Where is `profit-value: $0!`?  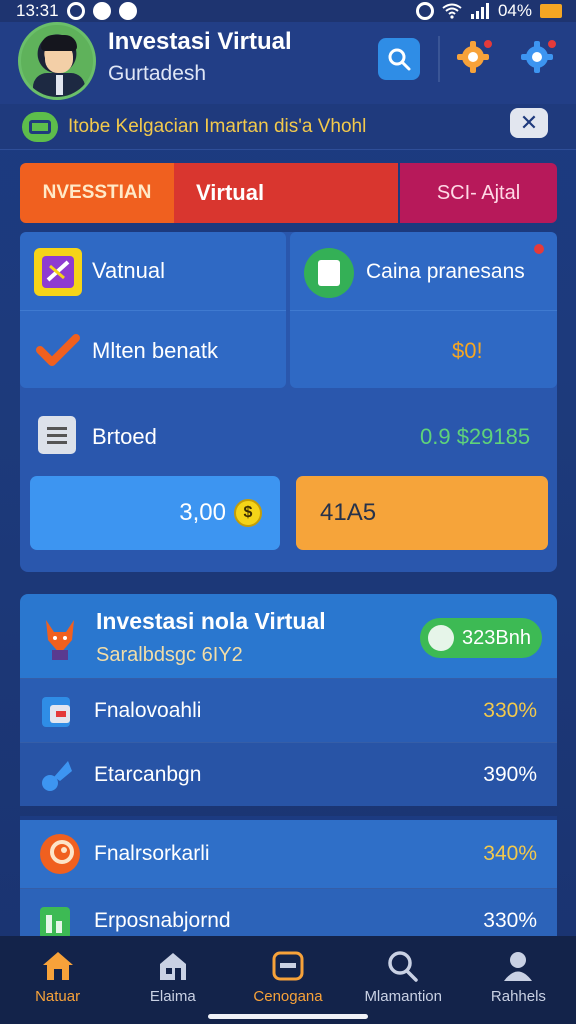
profit-value: $0! is located at coordinates (467, 350).